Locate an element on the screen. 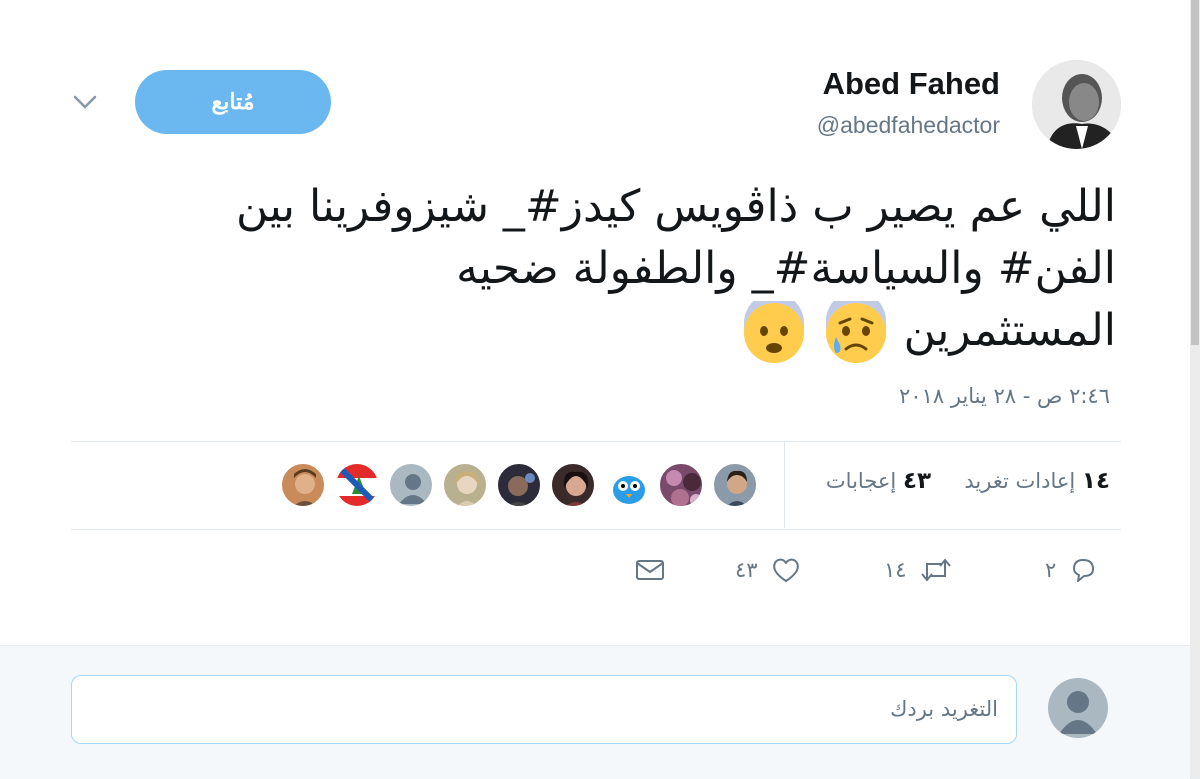  anxious-face-with-sweat-icon is located at coordinates (855, 332).